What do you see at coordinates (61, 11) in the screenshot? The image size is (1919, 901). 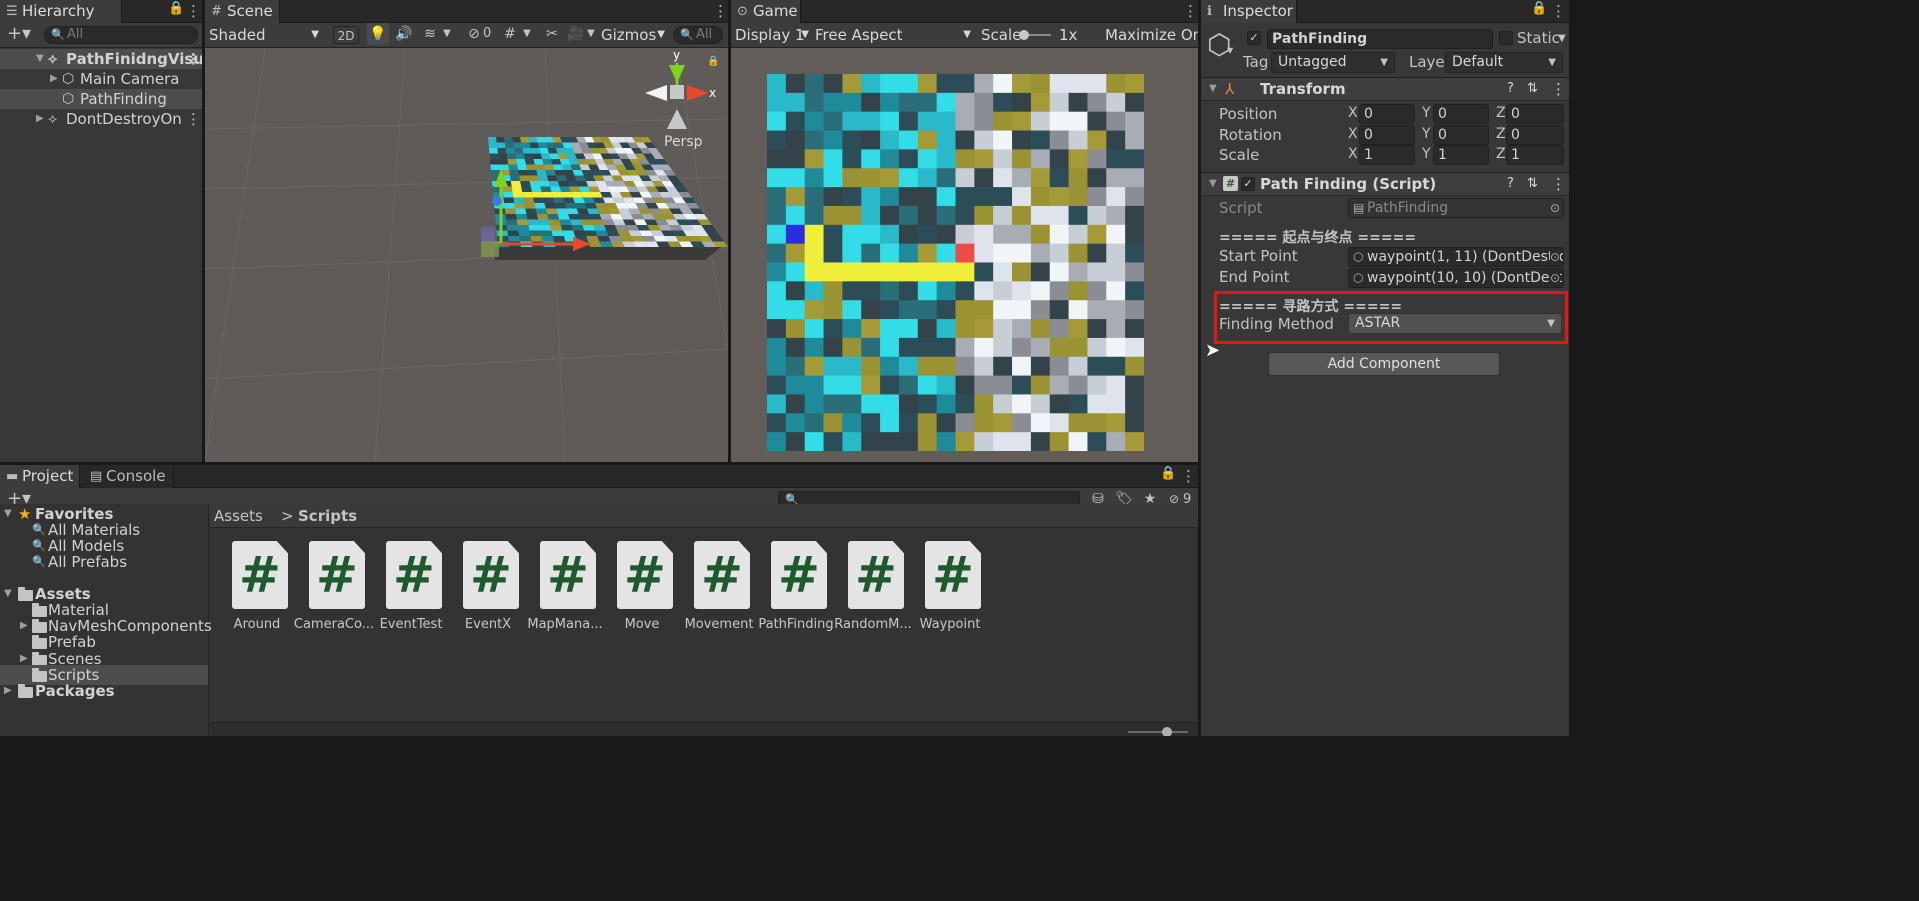 I see `tab-hierarchy: ☰ Hierarchy` at bounding box center [61, 11].